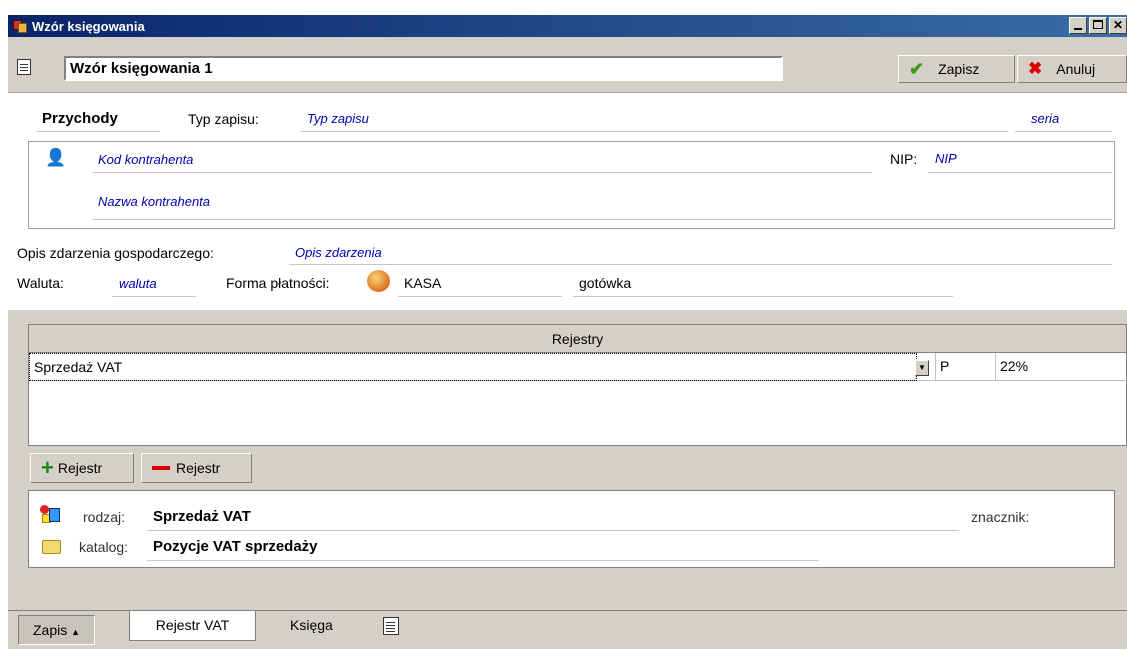  I want to click on cancel-button: ✖ Anuluj, so click(1072, 69).